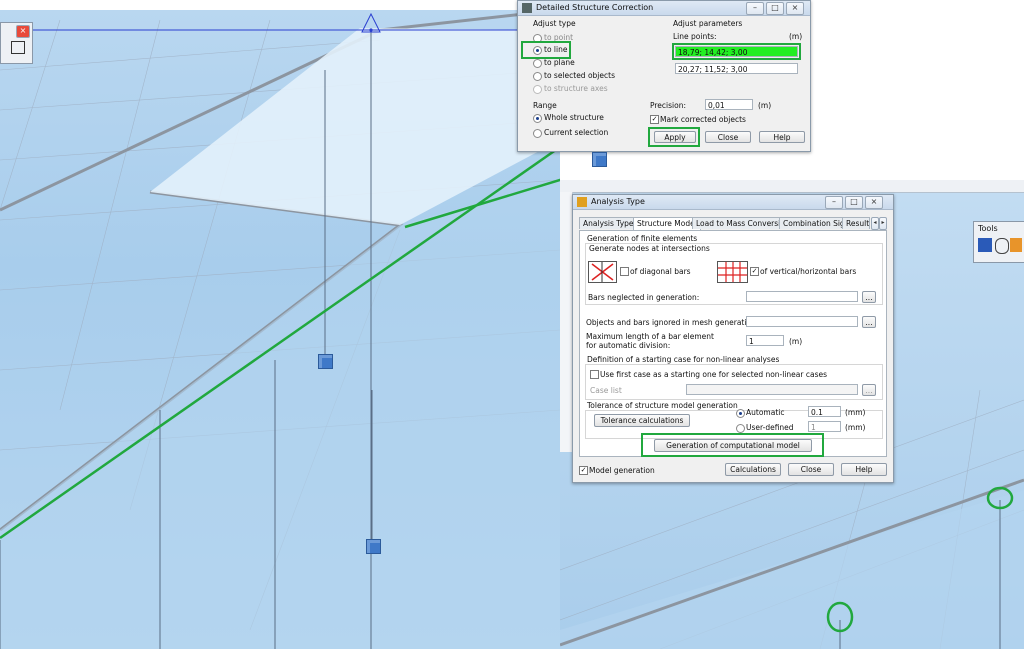  What do you see at coordinates (554, 23) in the screenshot?
I see `adjust-type-label: Adjust type` at bounding box center [554, 23].